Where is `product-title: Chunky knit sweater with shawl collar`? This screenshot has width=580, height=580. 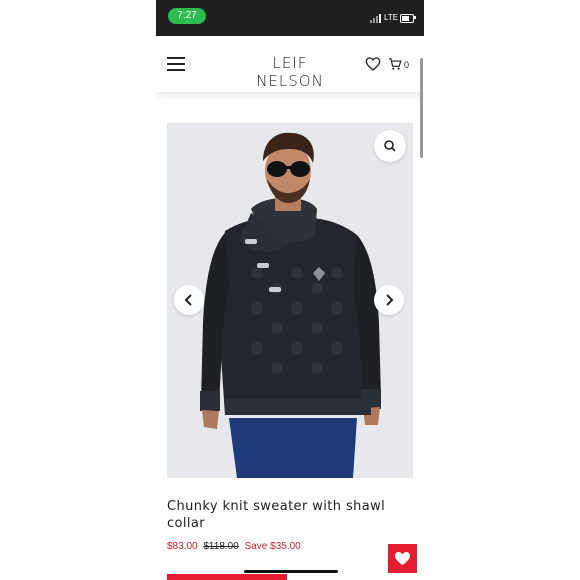
product-title: Chunky knit sweater with shawl collar is located at coordinates (276, 515).